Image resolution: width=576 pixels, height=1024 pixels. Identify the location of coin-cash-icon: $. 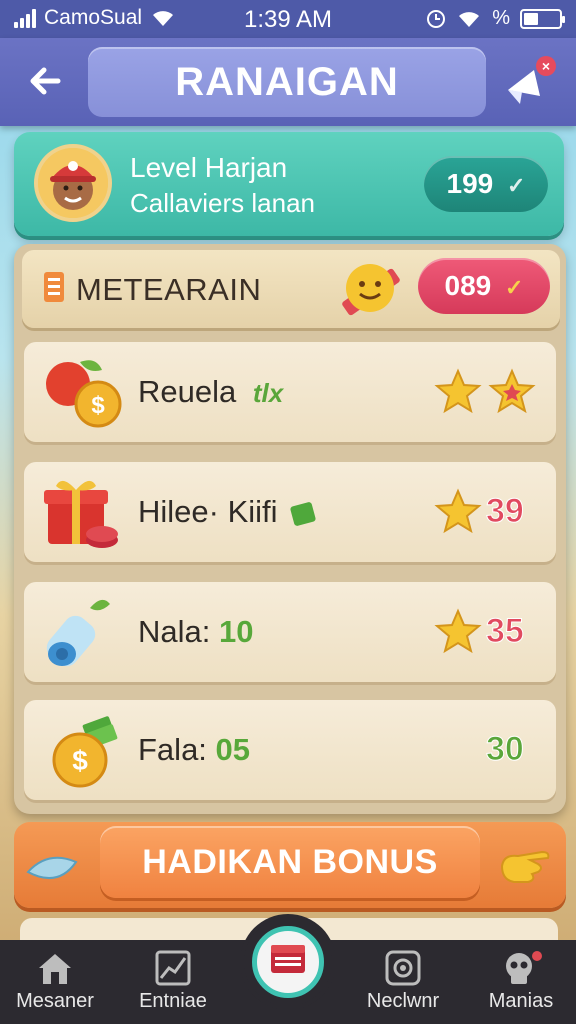
(85, 752).